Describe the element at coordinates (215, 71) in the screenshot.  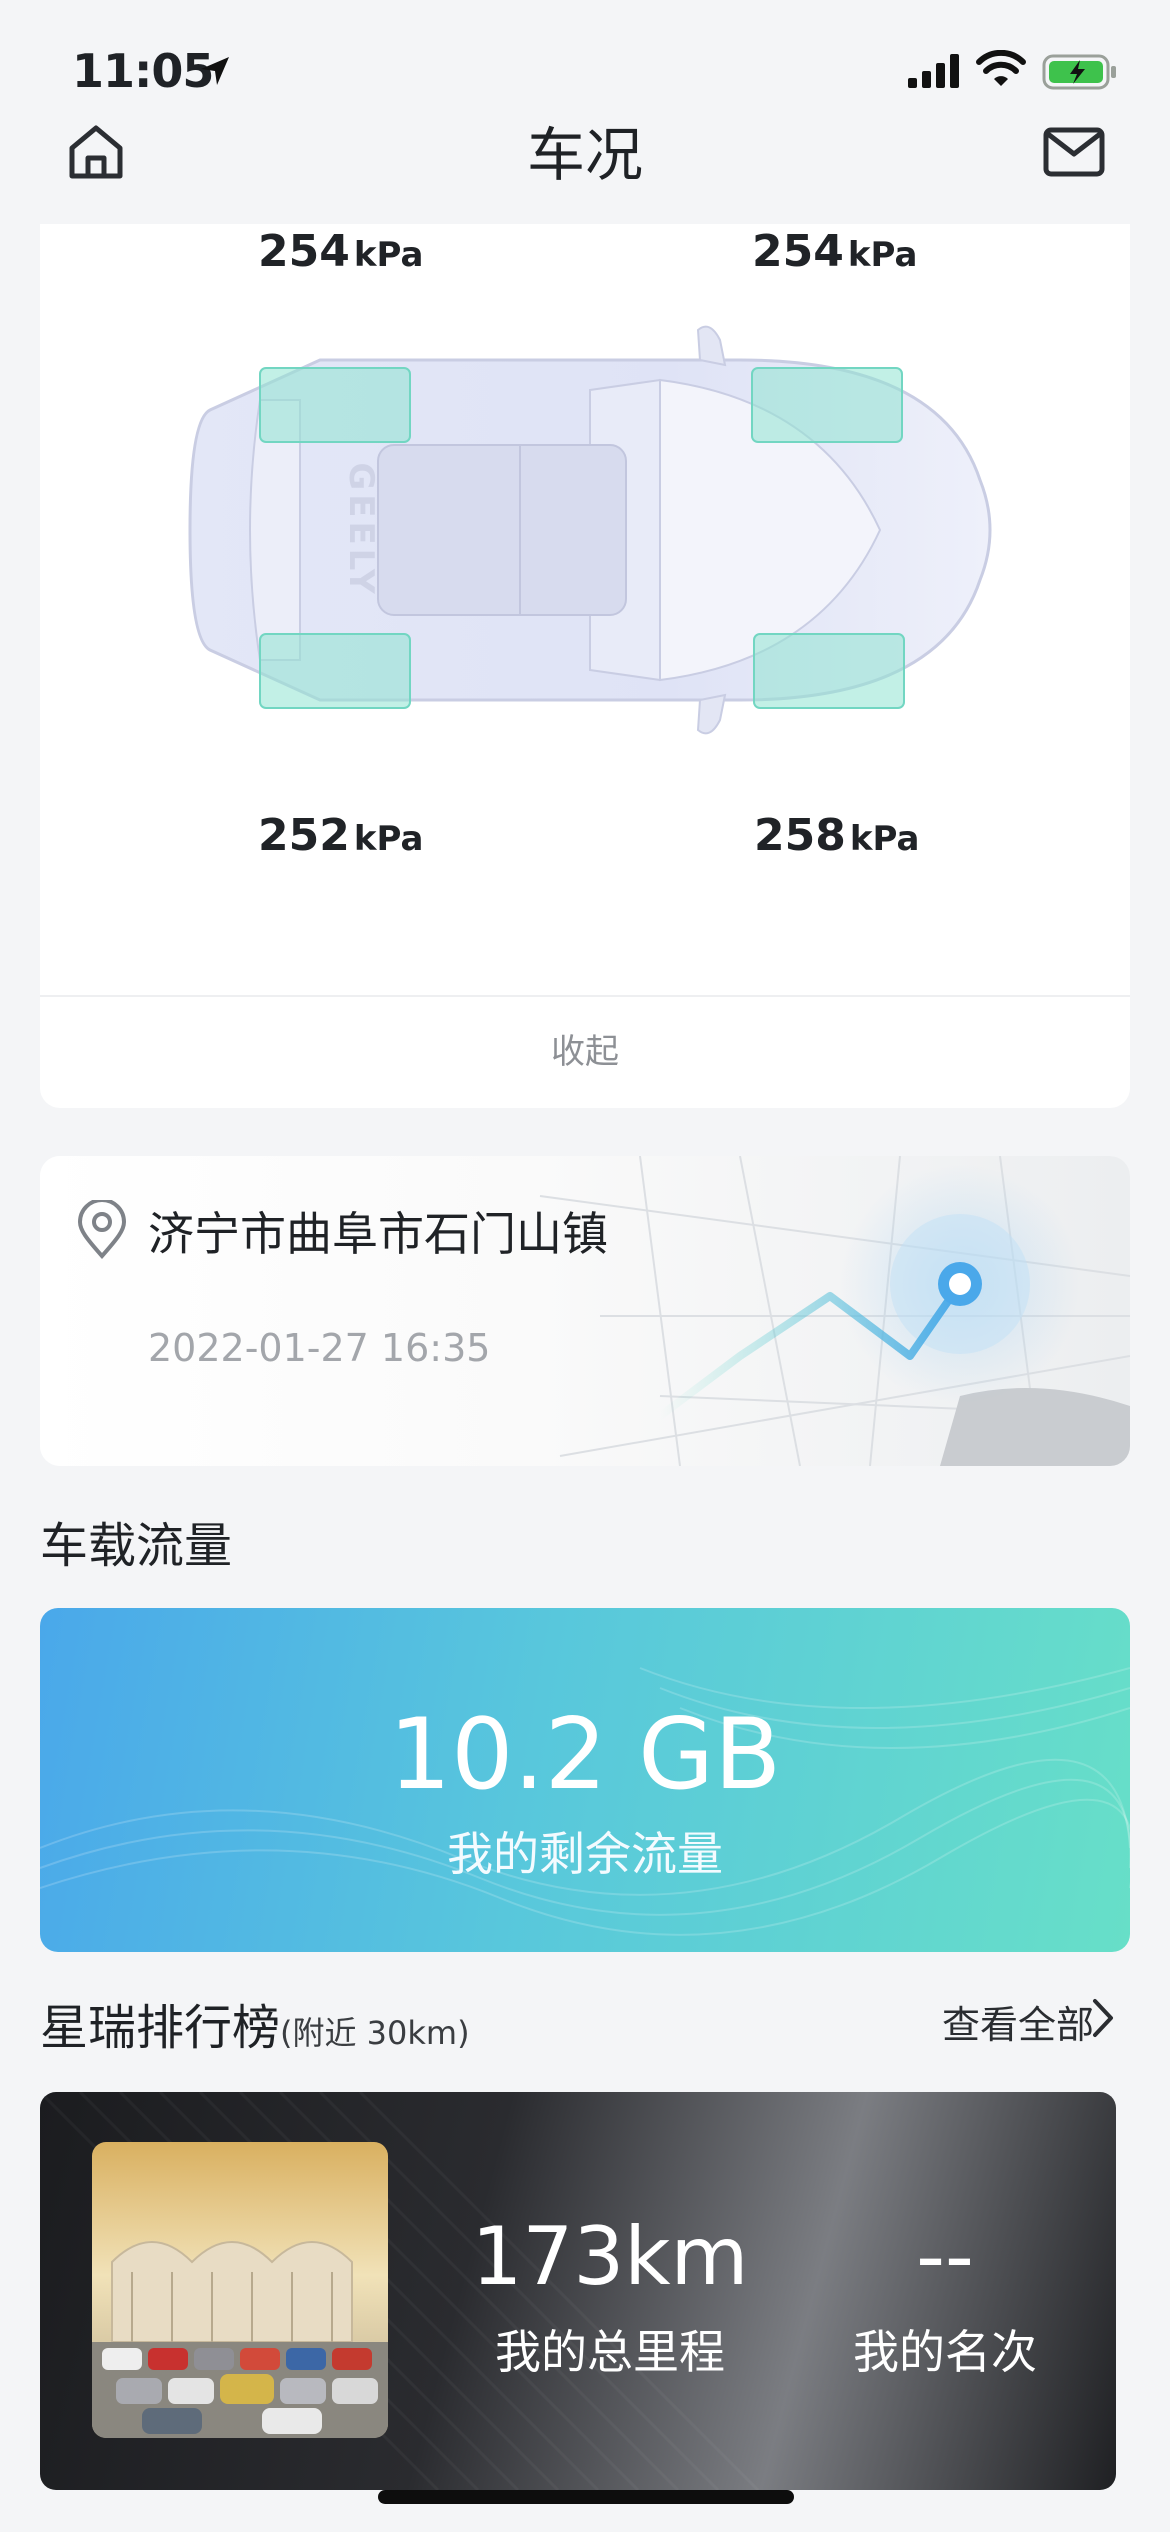
I see `location-arrow-icon` at that location.